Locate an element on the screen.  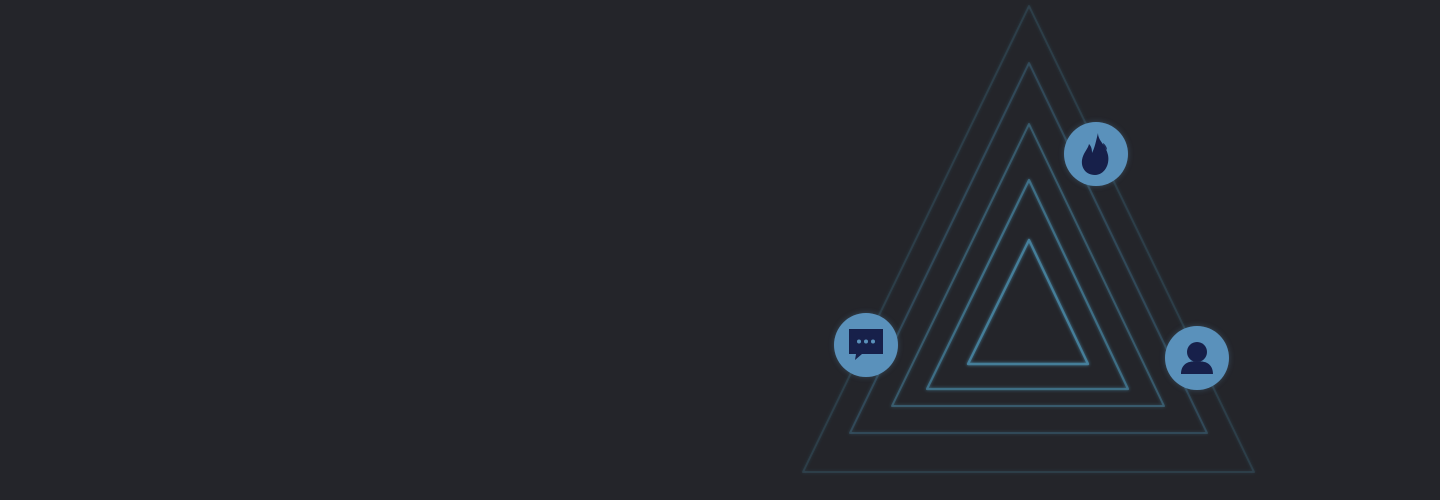
user-icon is located at coordinates (1197, 358).